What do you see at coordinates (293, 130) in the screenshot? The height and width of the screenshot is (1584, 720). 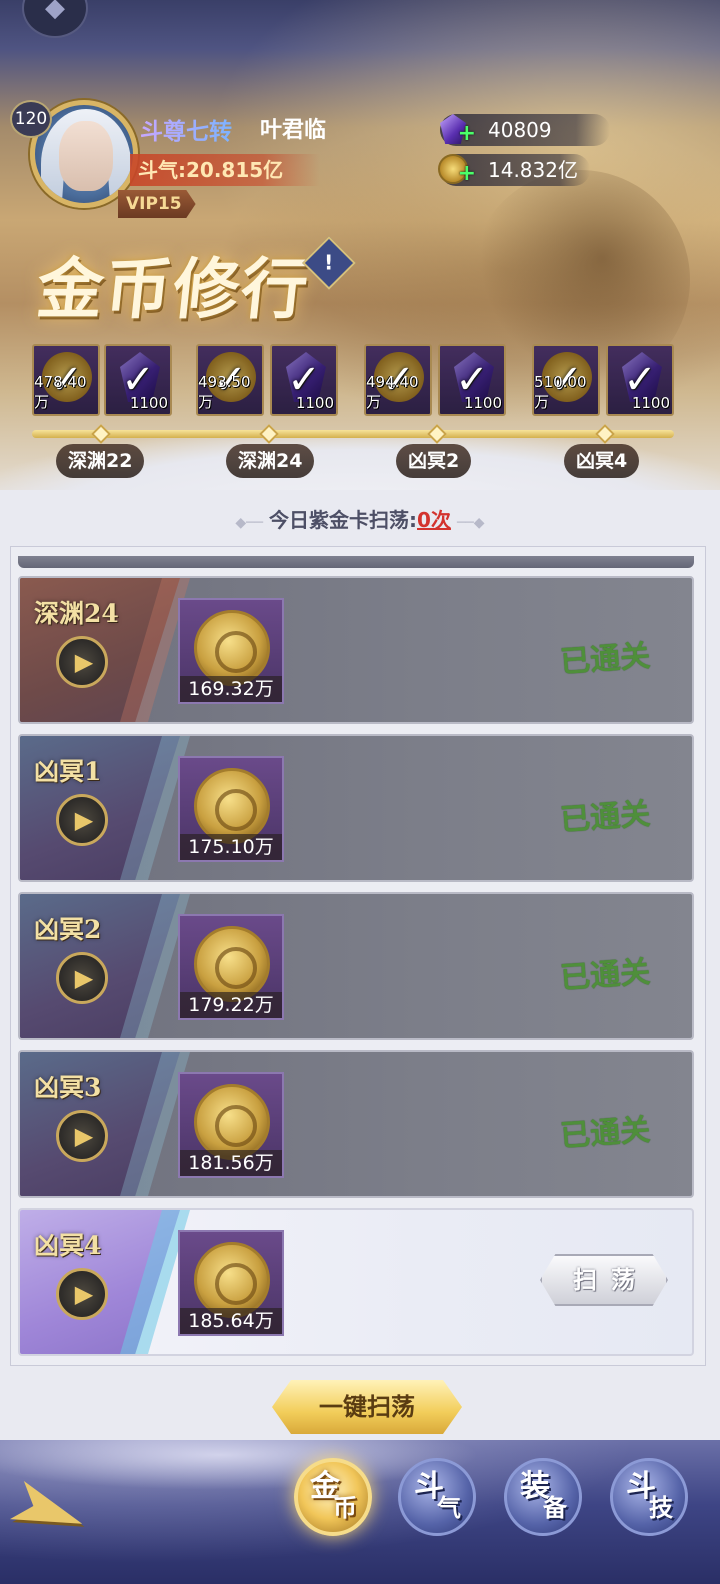 I see `player-name: 叶君临` at bounding box center [293, 130].